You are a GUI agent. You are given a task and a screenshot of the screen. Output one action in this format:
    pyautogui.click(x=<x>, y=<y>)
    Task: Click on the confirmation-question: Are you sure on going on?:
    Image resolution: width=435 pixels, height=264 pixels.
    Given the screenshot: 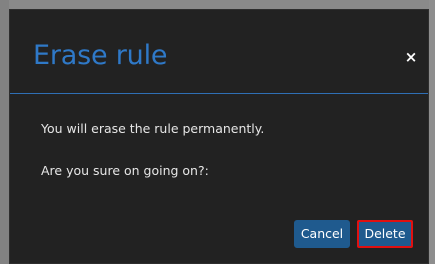 What is the action you would take?
    pyautogui.click(x=125, y=170)
    